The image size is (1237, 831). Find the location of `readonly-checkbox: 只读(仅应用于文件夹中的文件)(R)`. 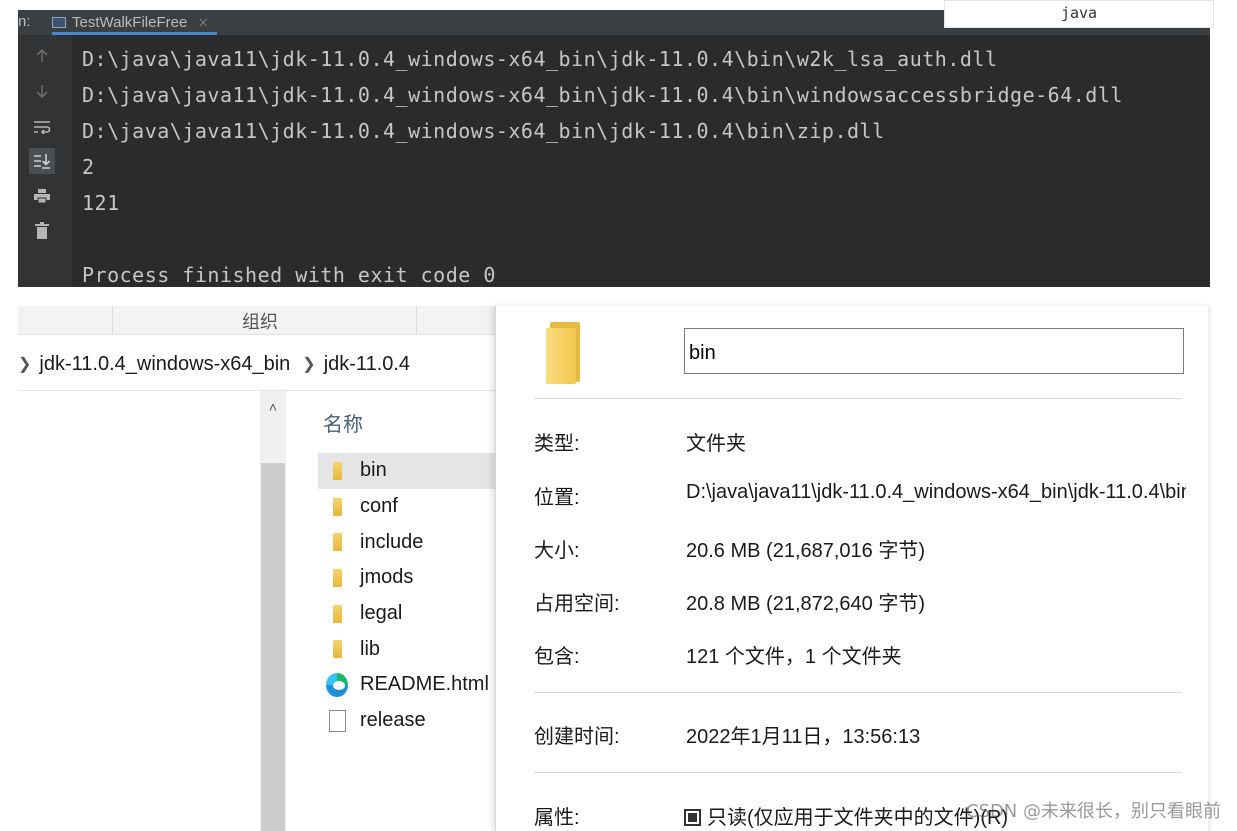

readonly-checkbox: 只读(仅应用于文件夹中的文件)(R) is located at coordinates (846, 815).